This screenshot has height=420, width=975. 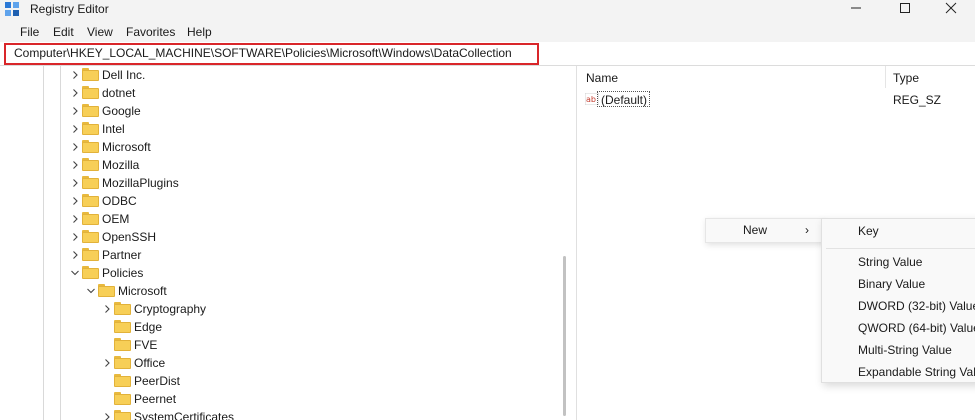 What do you see at coordinates (29, 32) in the screenshot?
I see `menu-file: File` at bounding box center [29, 32].